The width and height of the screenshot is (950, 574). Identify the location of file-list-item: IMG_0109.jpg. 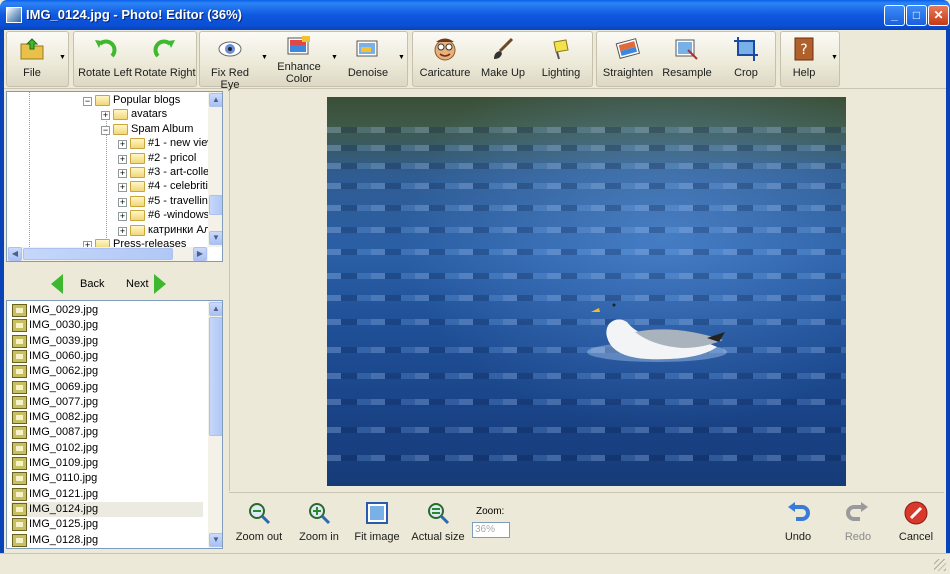
(107, 463).